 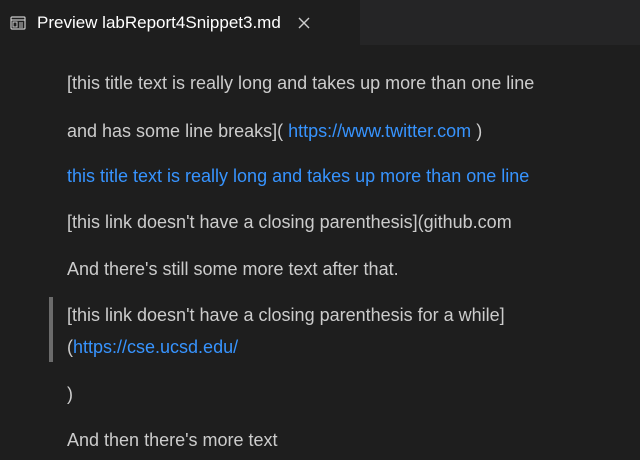 I want to click on close-icon, so click(x=304, y=23).